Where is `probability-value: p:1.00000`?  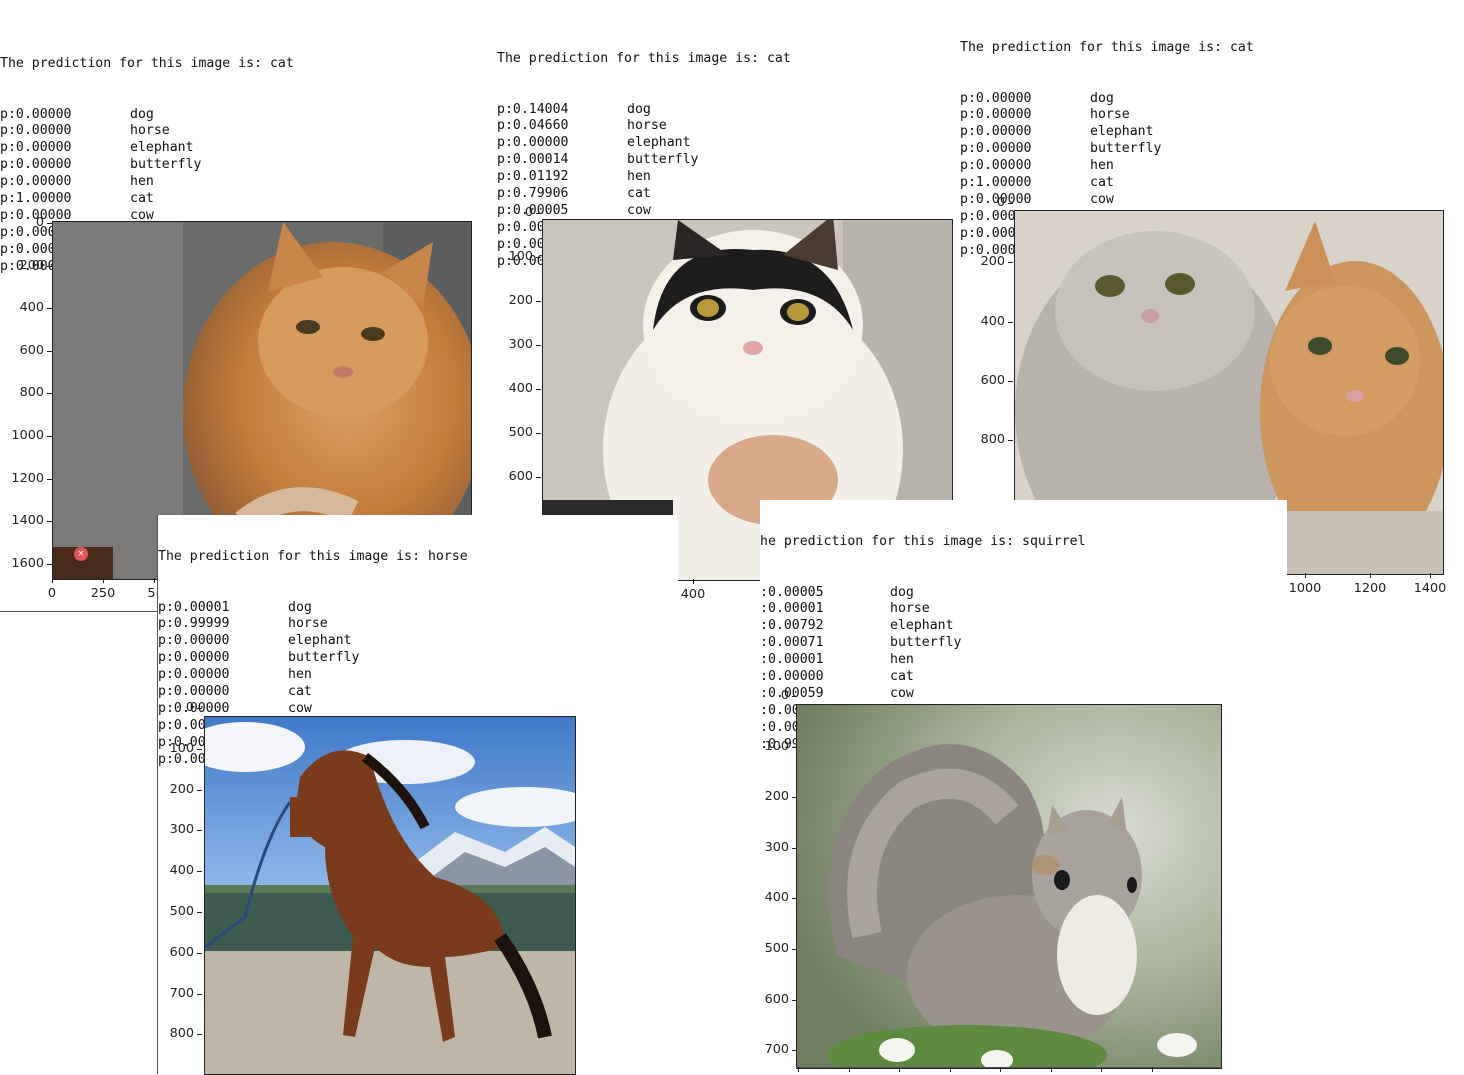 probability-value: p:1.00000 is located at coordinates (996, 182).